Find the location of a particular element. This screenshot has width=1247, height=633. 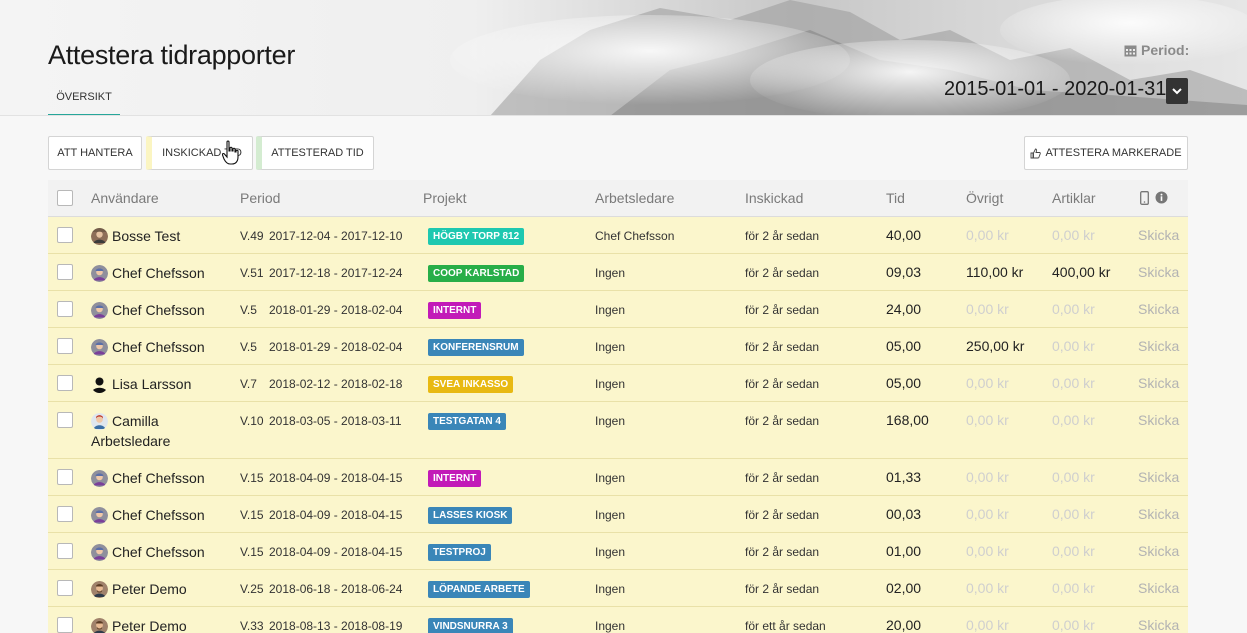

project-badge: TESTPROJ is located at coordinates (459, 552).